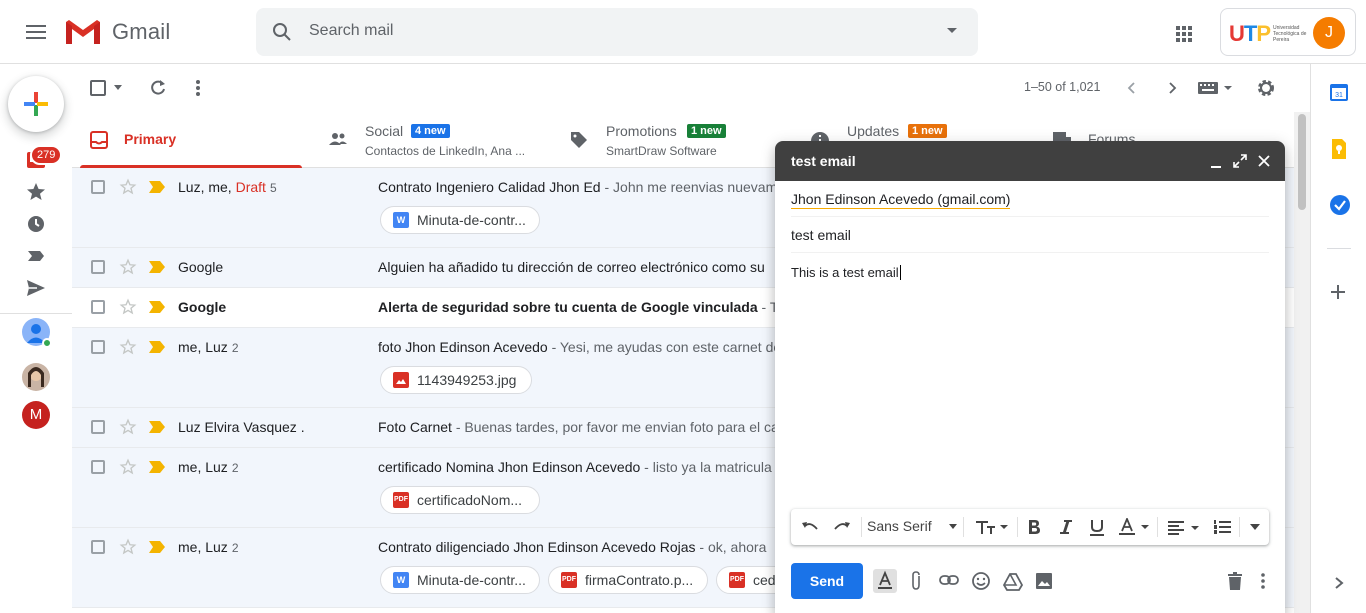 The image size is (1366, 613). I want to click on select-options-icon, so click(118, 87).